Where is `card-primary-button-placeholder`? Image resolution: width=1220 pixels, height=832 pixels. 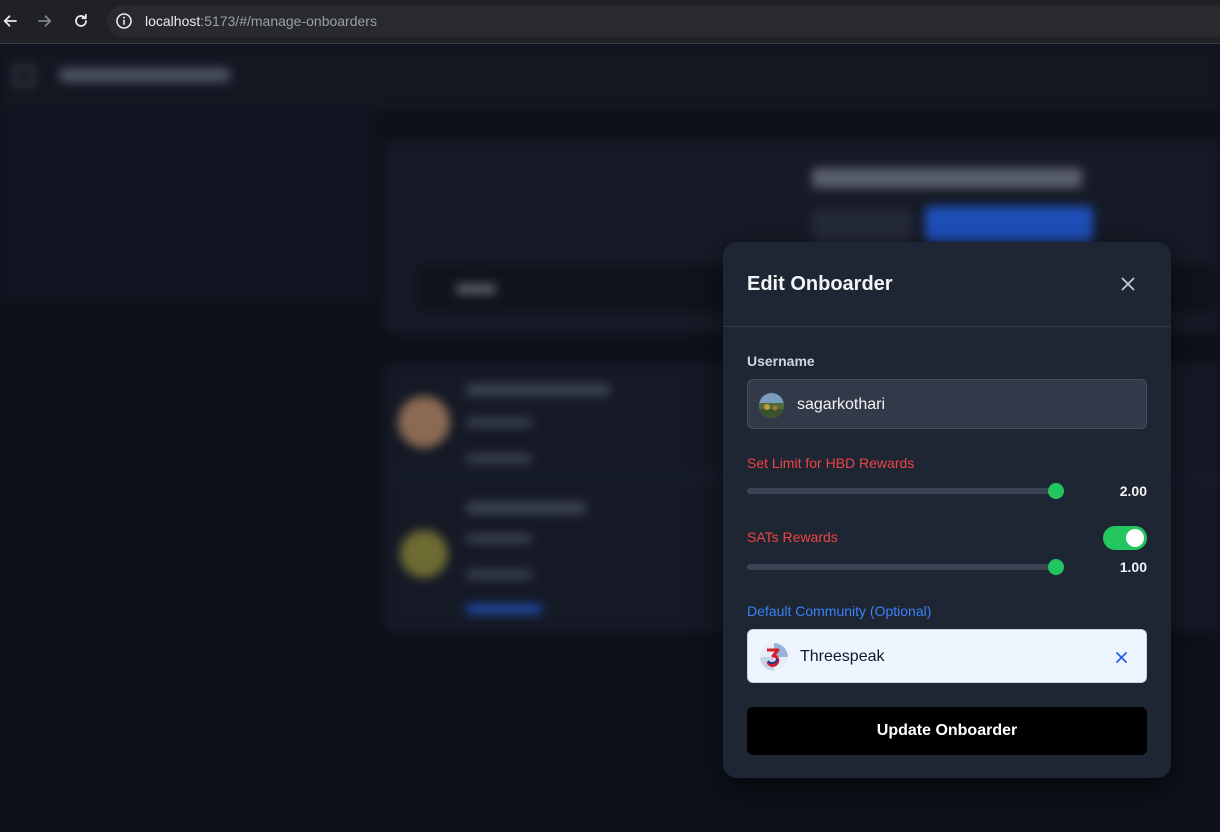
card-primary-button-placeholder is located at coordinates (1009, 224).